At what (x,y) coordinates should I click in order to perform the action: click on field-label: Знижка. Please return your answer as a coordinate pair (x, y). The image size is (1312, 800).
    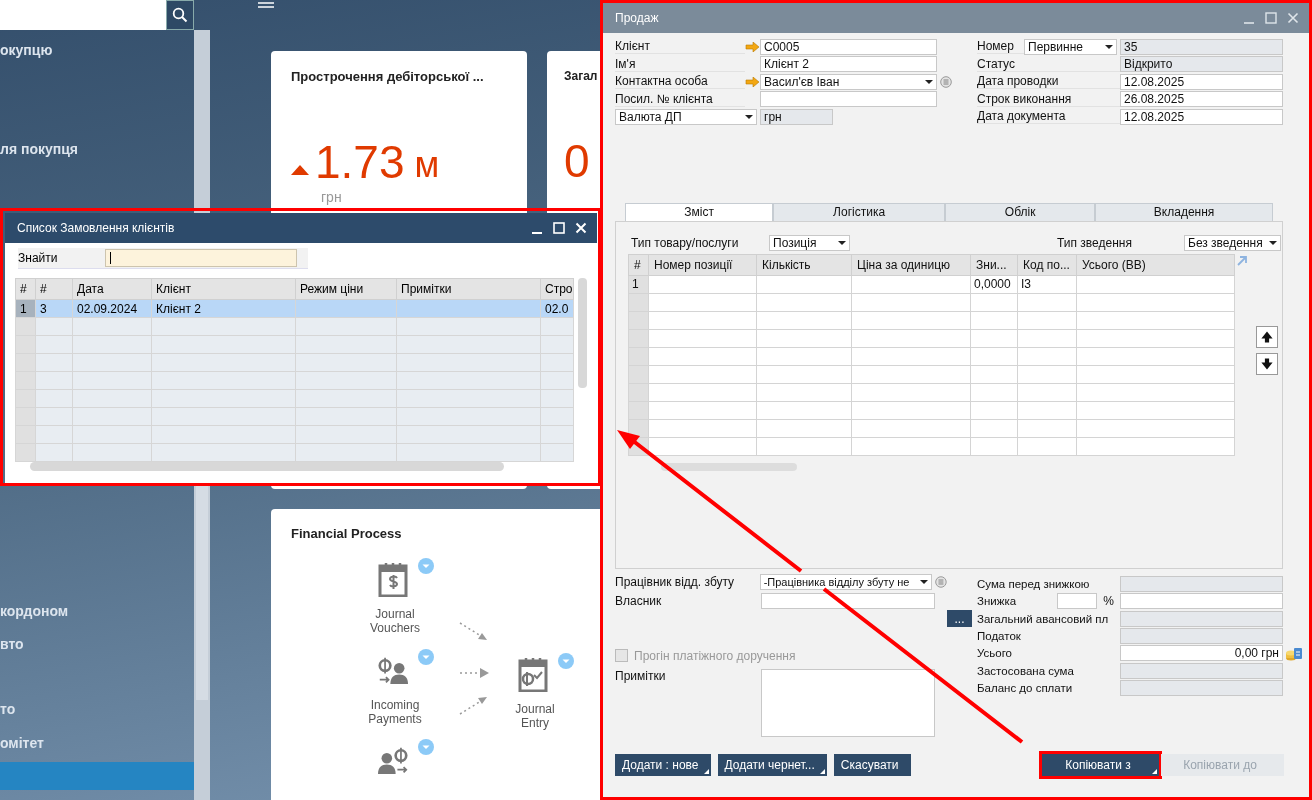
    Looking at the image, I should click on (997, 601).